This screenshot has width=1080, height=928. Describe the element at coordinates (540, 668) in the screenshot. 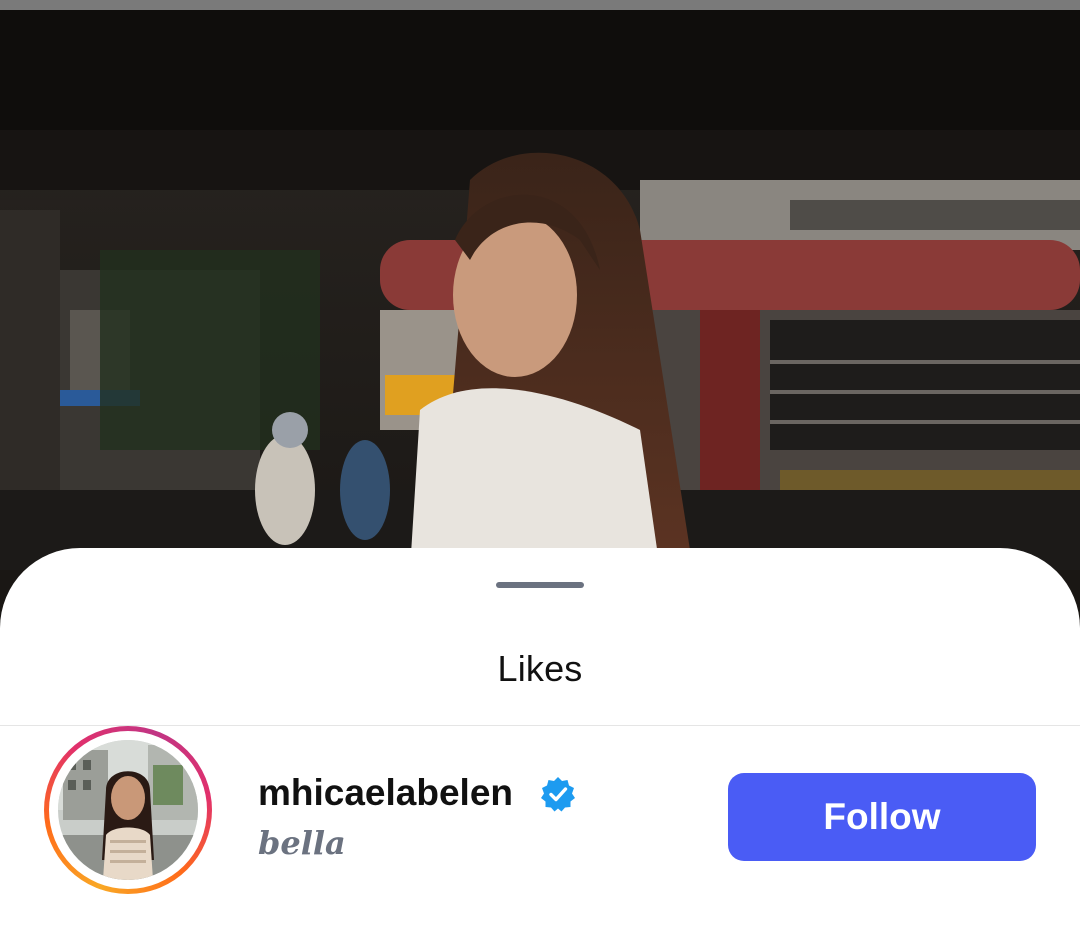

I see `sheet-title: Likes` at that location.